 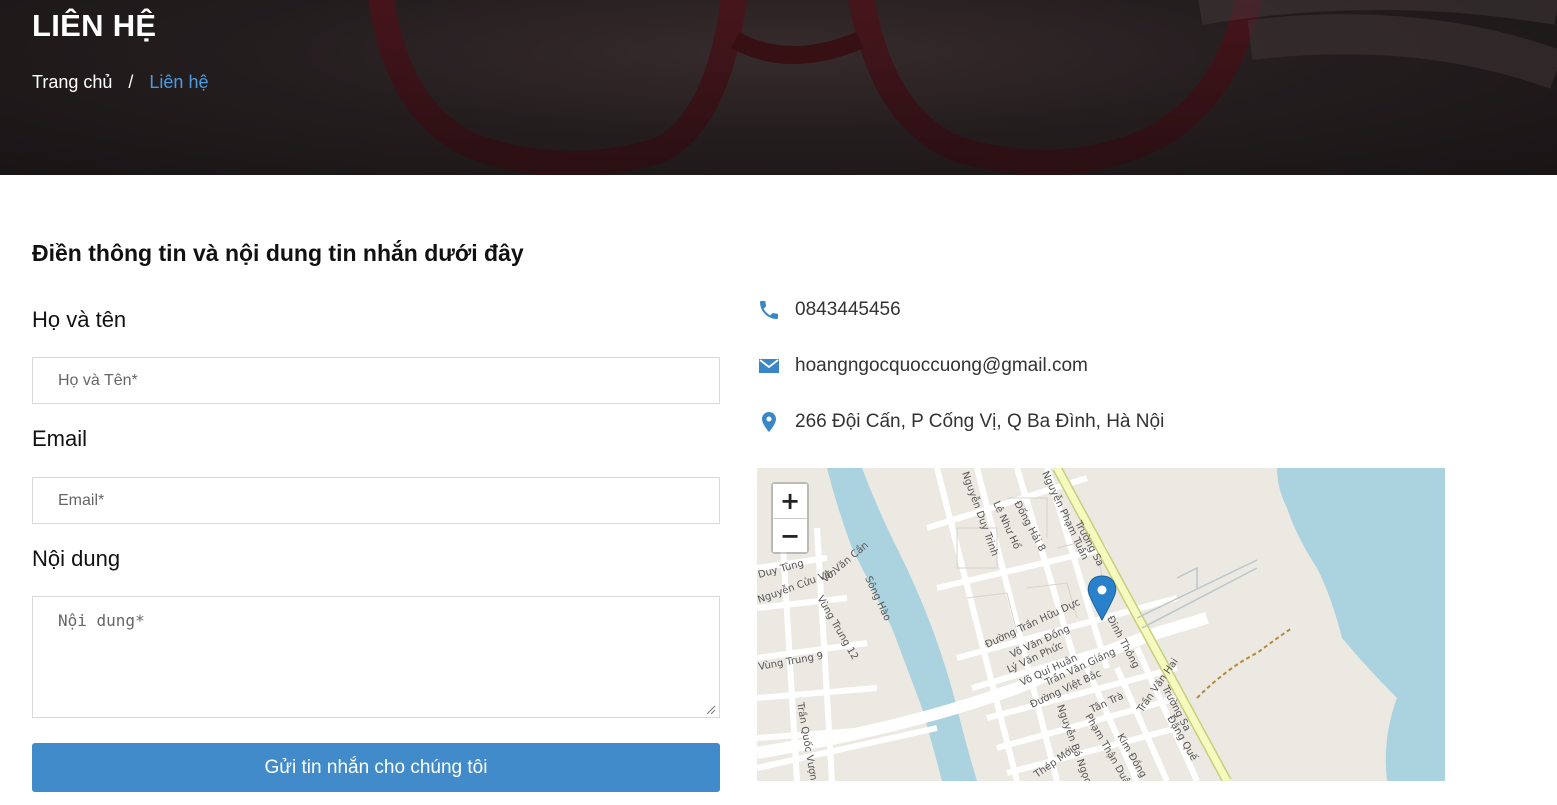 I want to click on contact-phone-row: 0843445456, so click(x=829, y=310).